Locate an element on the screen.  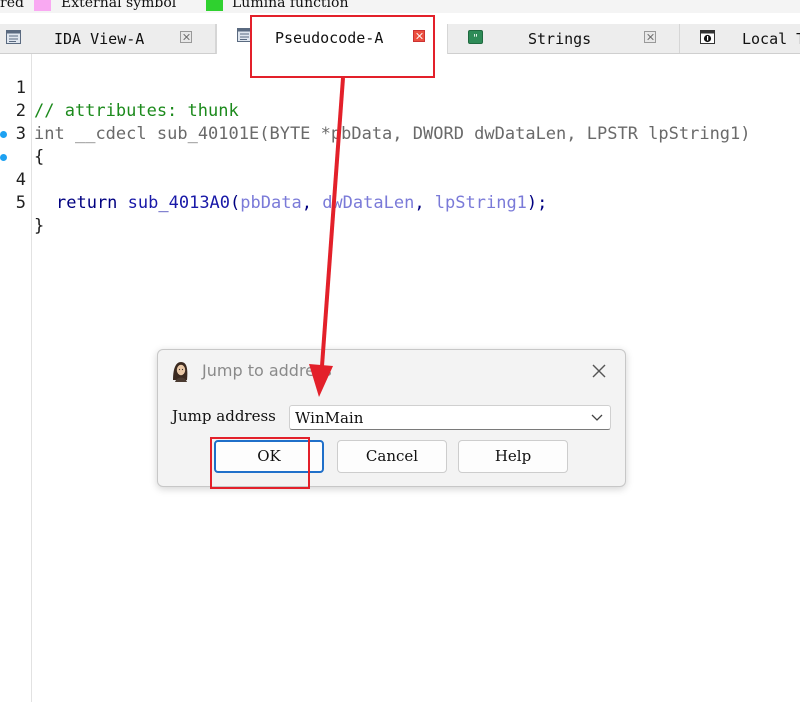
open-paren: ( is located at coordinates (235, 203).